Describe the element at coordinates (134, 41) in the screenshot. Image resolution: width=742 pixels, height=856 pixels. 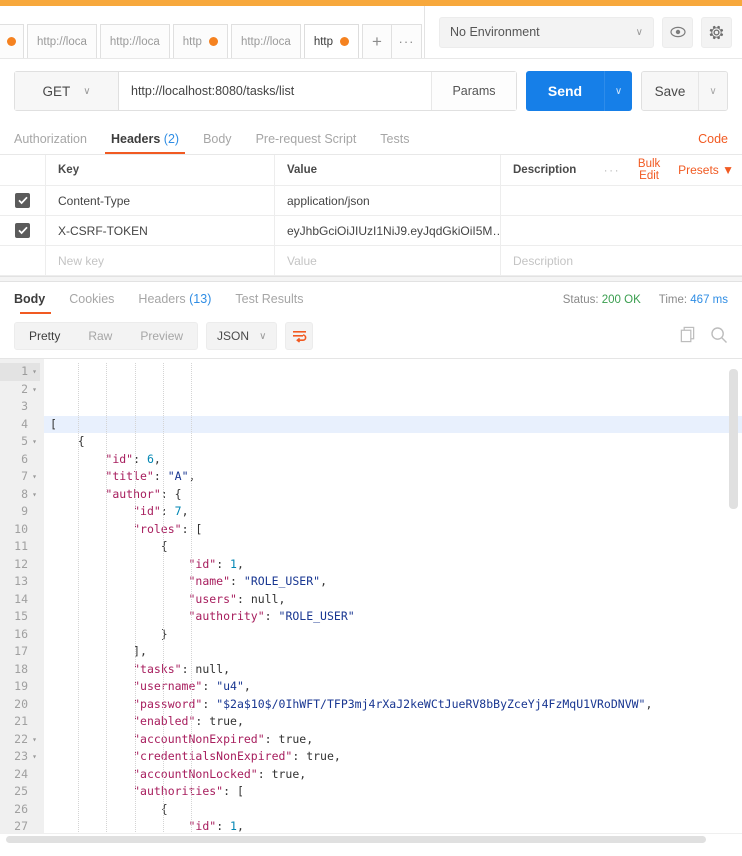
I see `request-tab-2: http://loca` at that location.